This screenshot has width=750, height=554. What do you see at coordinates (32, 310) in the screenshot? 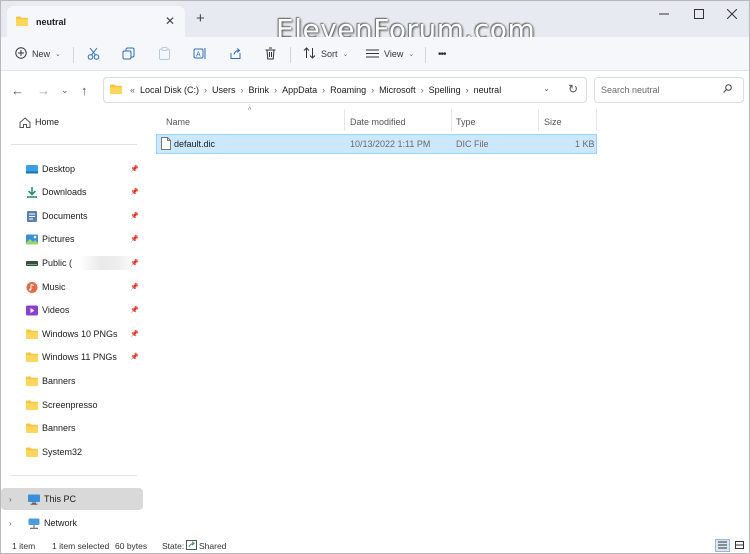
I see `videos-icon` at bounding box center [32, 310].